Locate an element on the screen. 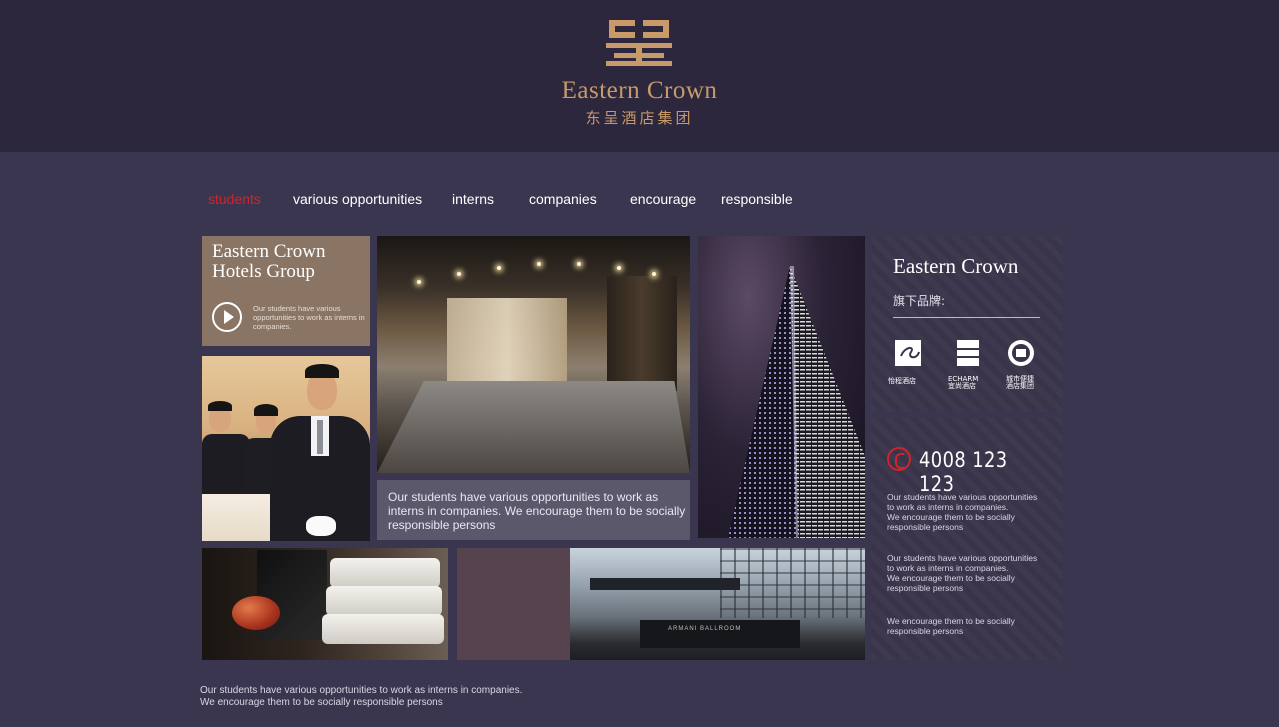 The image size is (1279, 727). brand-caption-echarm: ECHARM 宜尚酒店 is located at coordinates (963, 383).